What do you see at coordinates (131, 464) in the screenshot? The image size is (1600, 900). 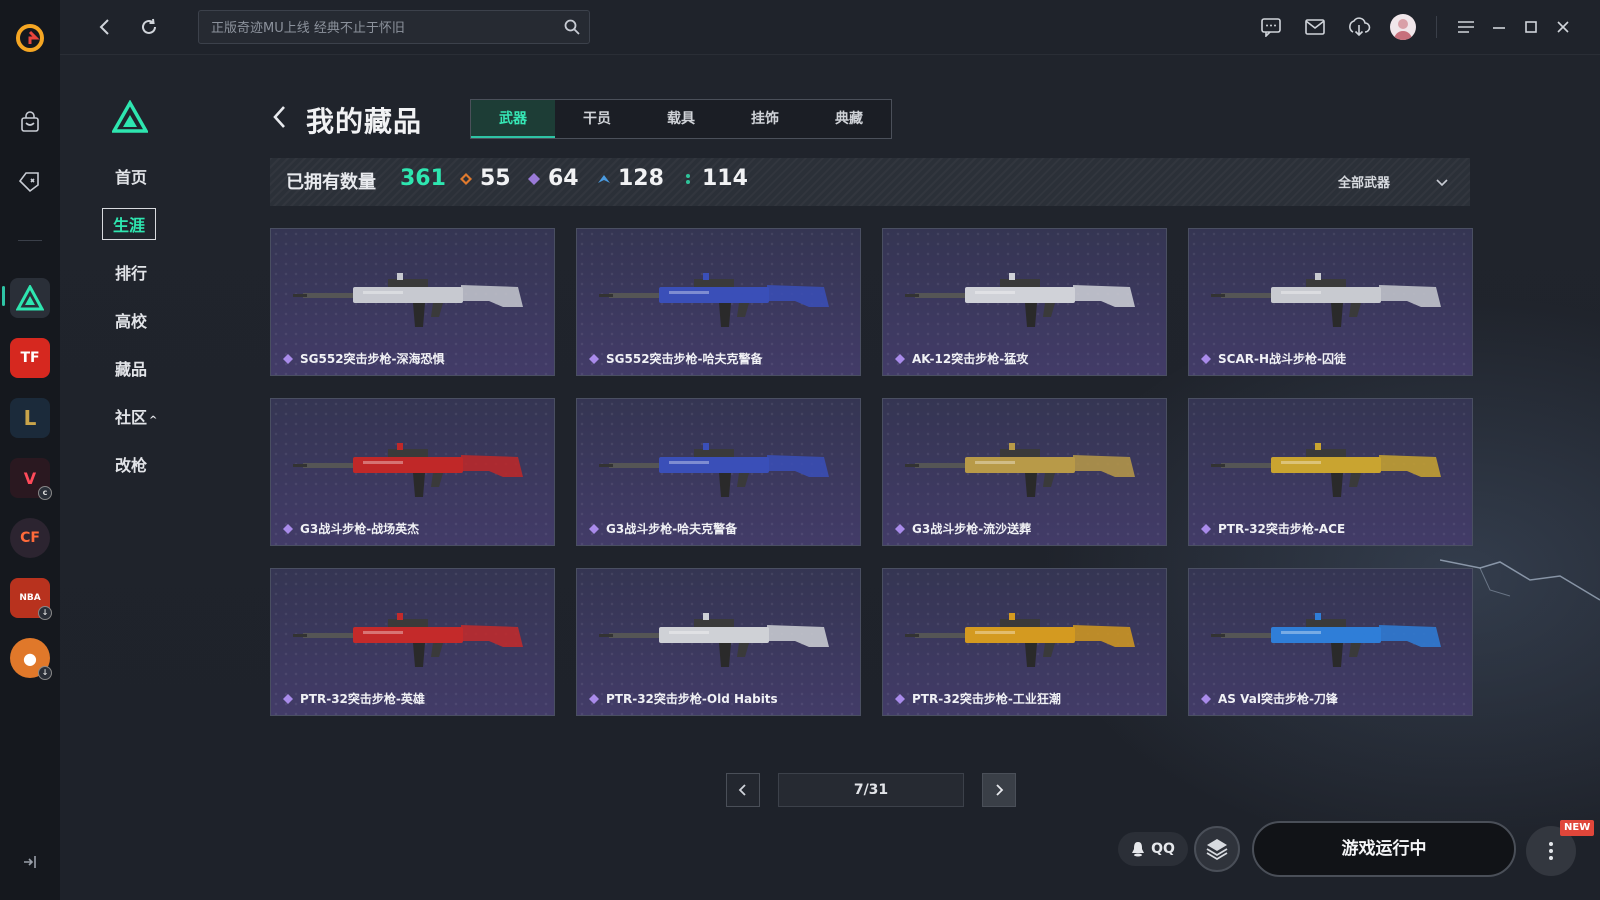 I see `subnav-gunsmith: 改枪` at bounding box center [131, 464].